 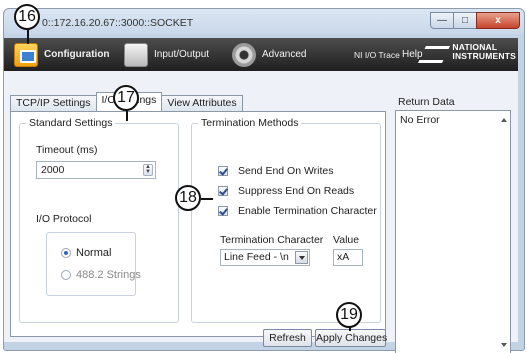 I want to click on enable-termination-character-label: Enable Termination Character, so click(x=307, y=211).